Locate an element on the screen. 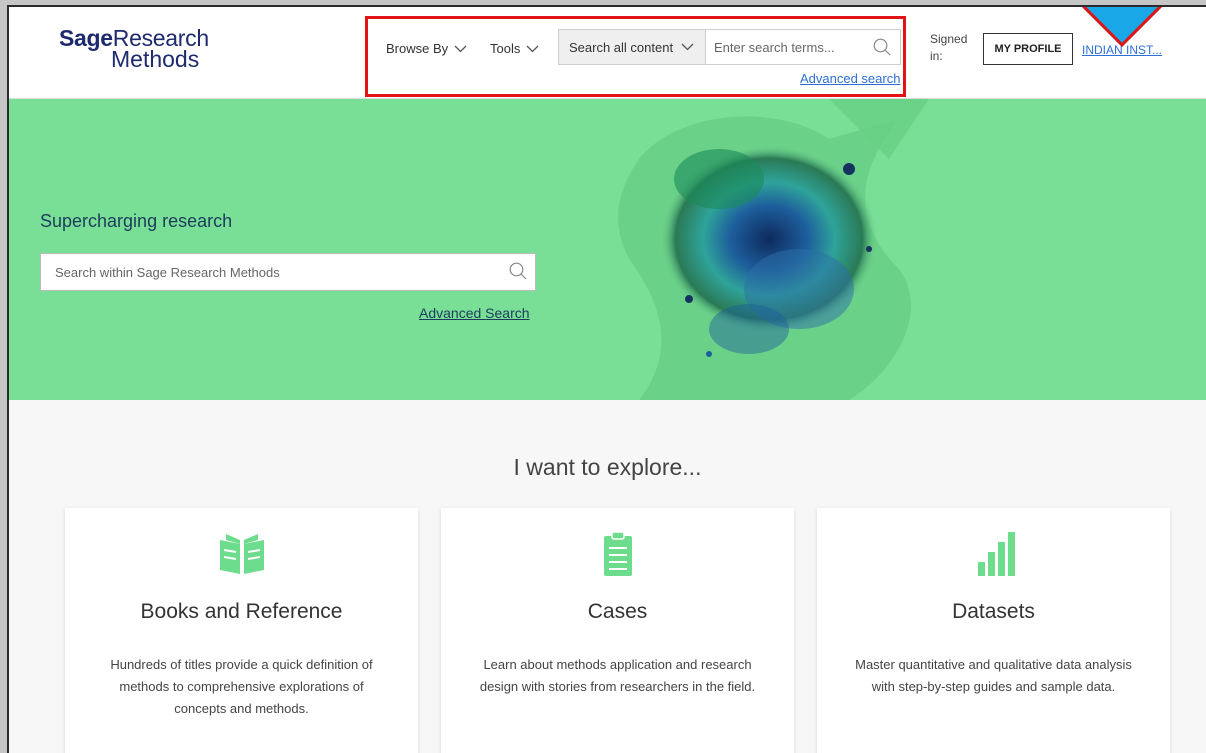 The height and width of the screenshot is (753, 1206). card-title: Datasets is located at coordinates (993, 611).